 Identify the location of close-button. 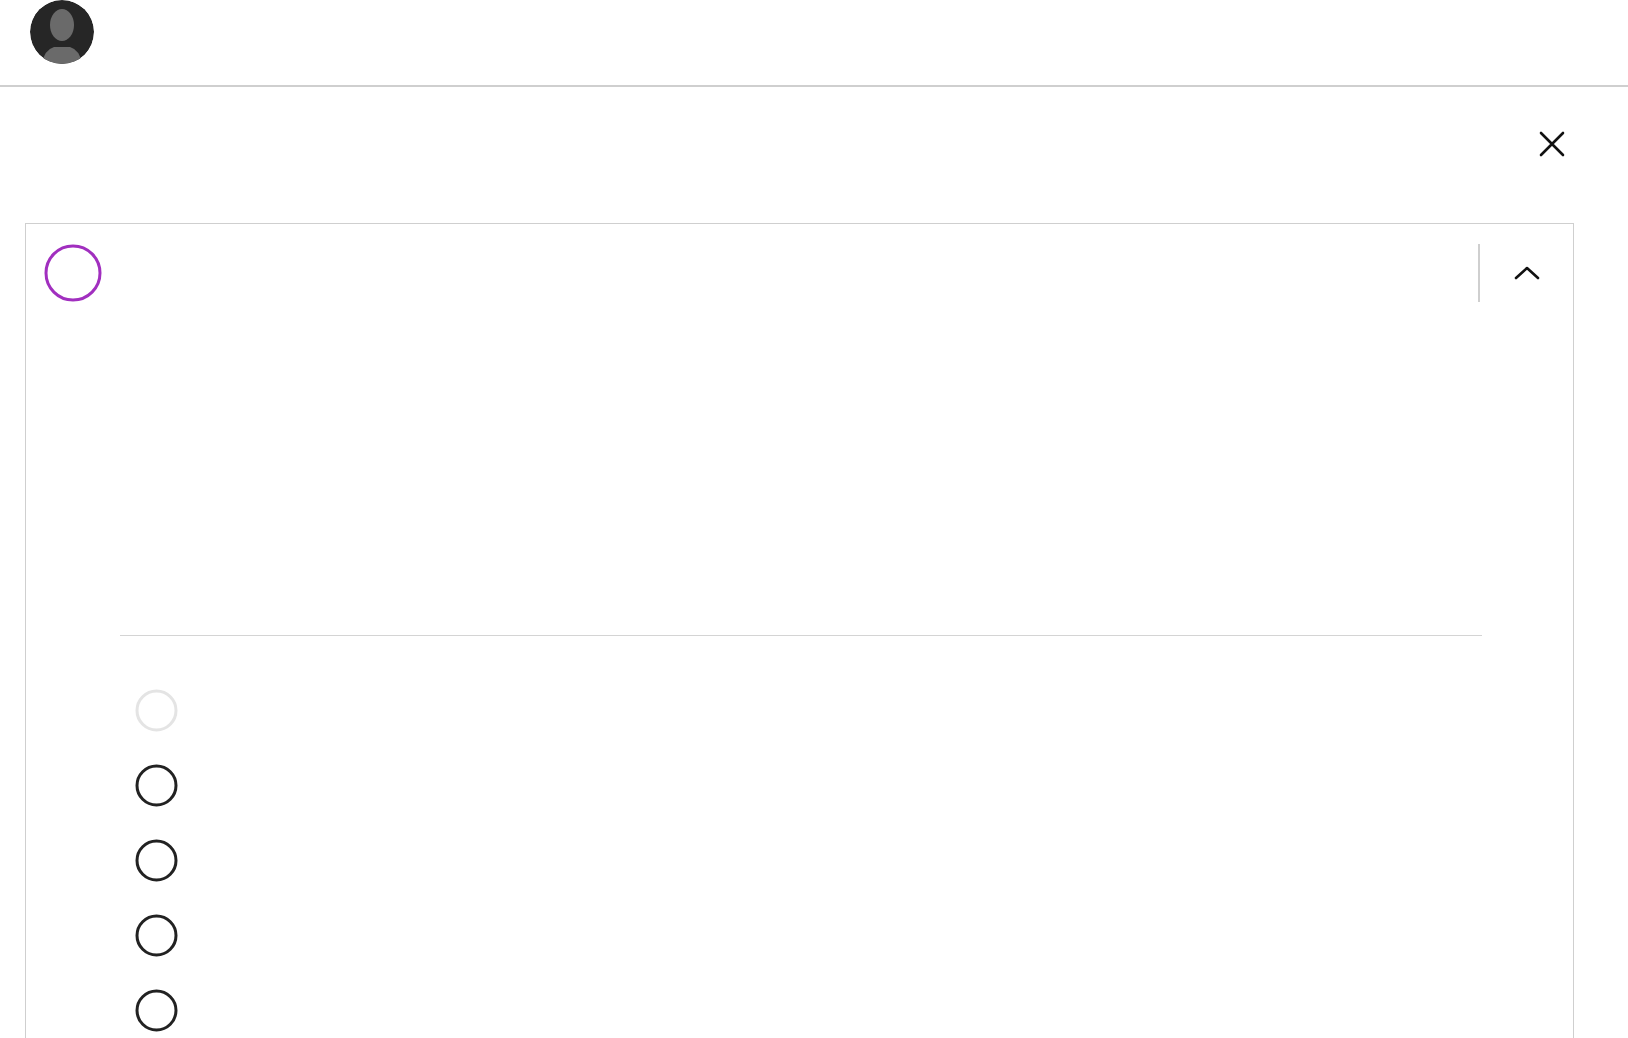
(1552, 144).